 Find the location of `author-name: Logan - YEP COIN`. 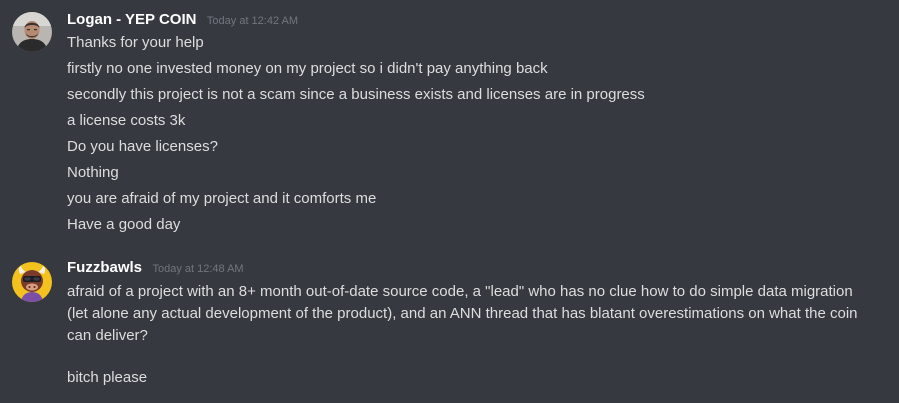

author-name: Logan - YEP COIN is located at coordinates (131, 19).